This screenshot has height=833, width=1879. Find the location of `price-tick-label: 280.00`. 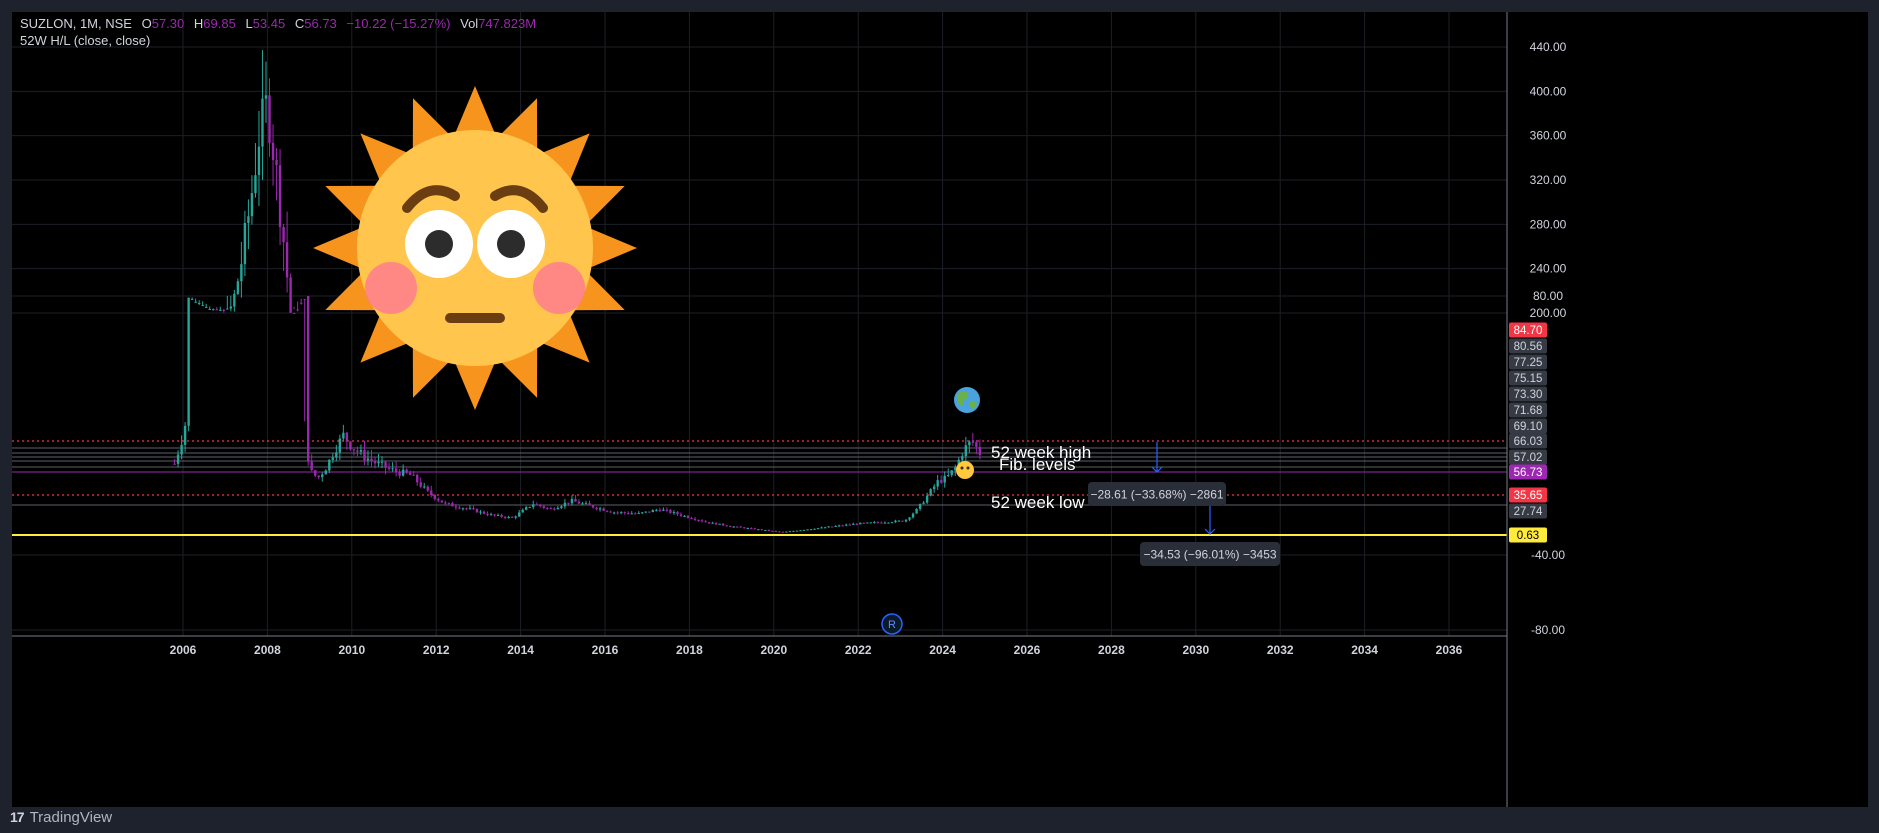

price-tick-label: 280.00 is located at coordinates (1548, 224).